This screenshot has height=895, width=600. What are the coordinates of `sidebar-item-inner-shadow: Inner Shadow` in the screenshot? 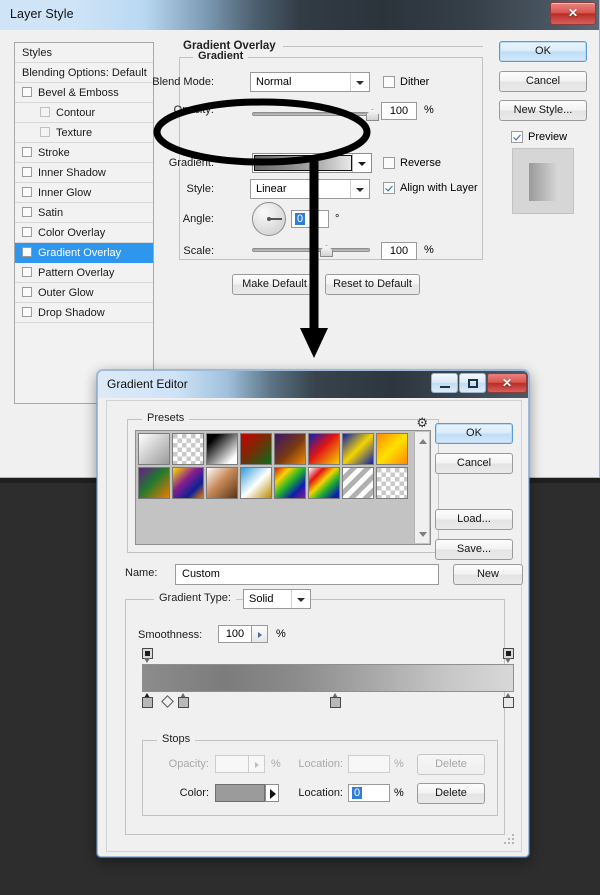 It's located at (84, 173).